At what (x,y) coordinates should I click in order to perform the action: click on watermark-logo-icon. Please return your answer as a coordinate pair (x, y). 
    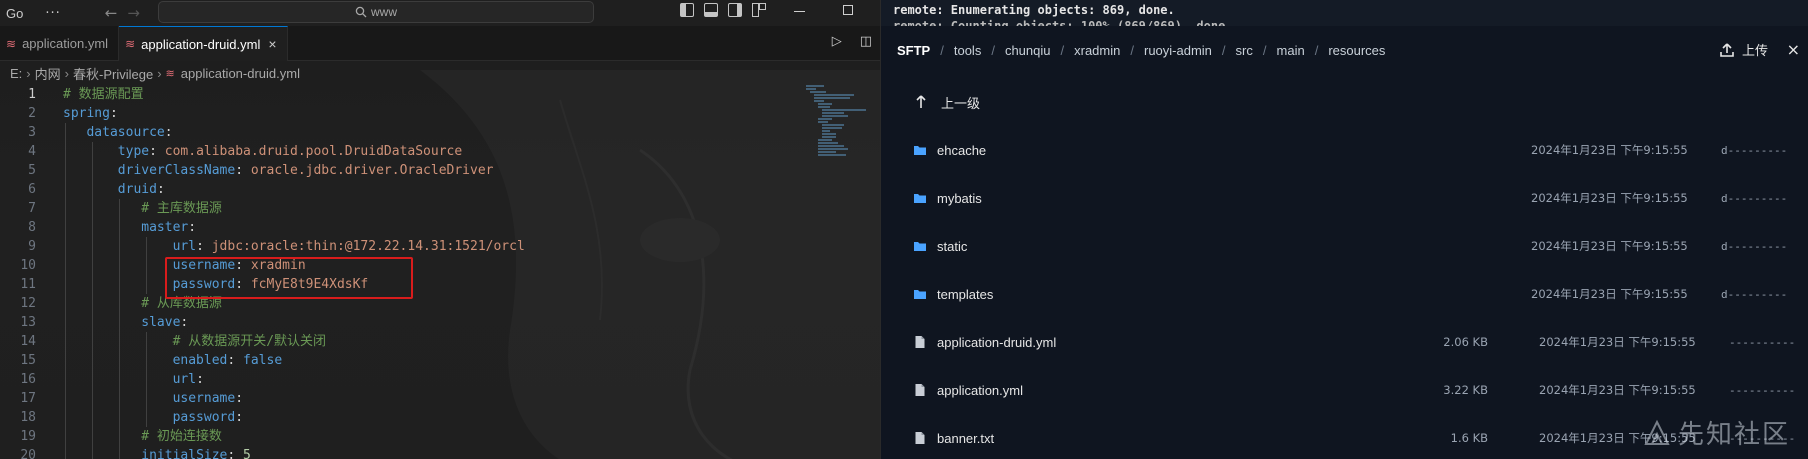
    Looking at the image, I should click on (1657, 432).